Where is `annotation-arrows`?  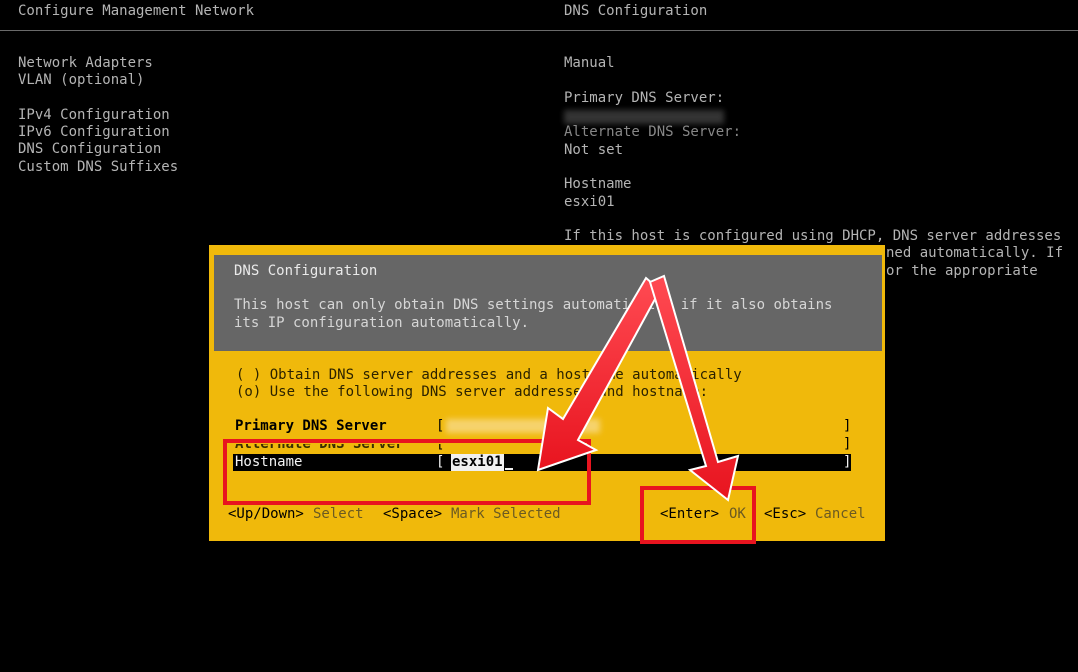 annotation-arrows is located at coordinates (638, 388).